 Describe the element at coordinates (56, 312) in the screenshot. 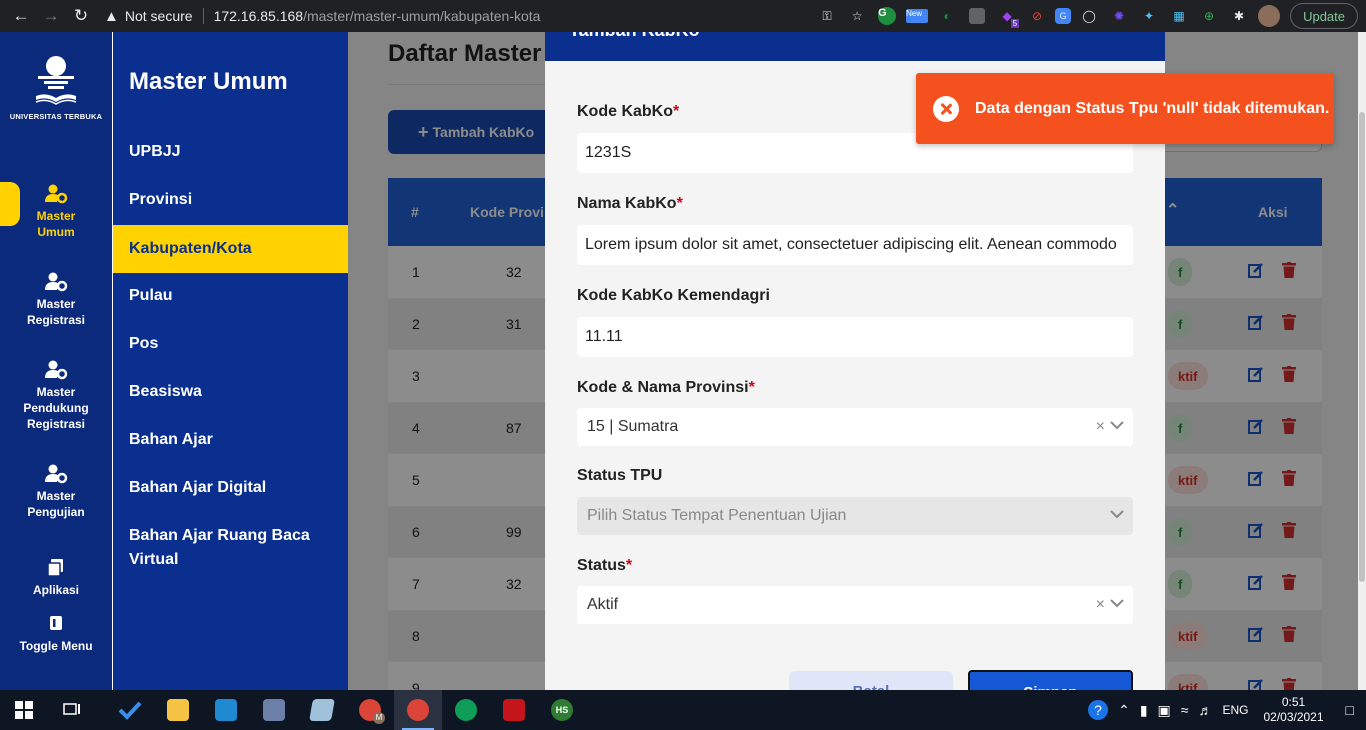

I see `rail-item-label: Master Registrasi` at that location.